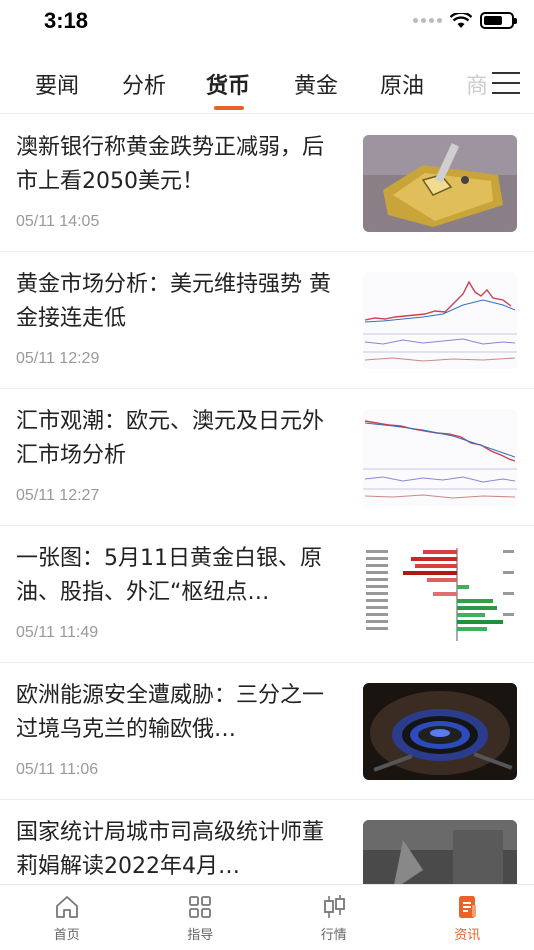  I want to click on nav-home: 首页, so click(67, 917).